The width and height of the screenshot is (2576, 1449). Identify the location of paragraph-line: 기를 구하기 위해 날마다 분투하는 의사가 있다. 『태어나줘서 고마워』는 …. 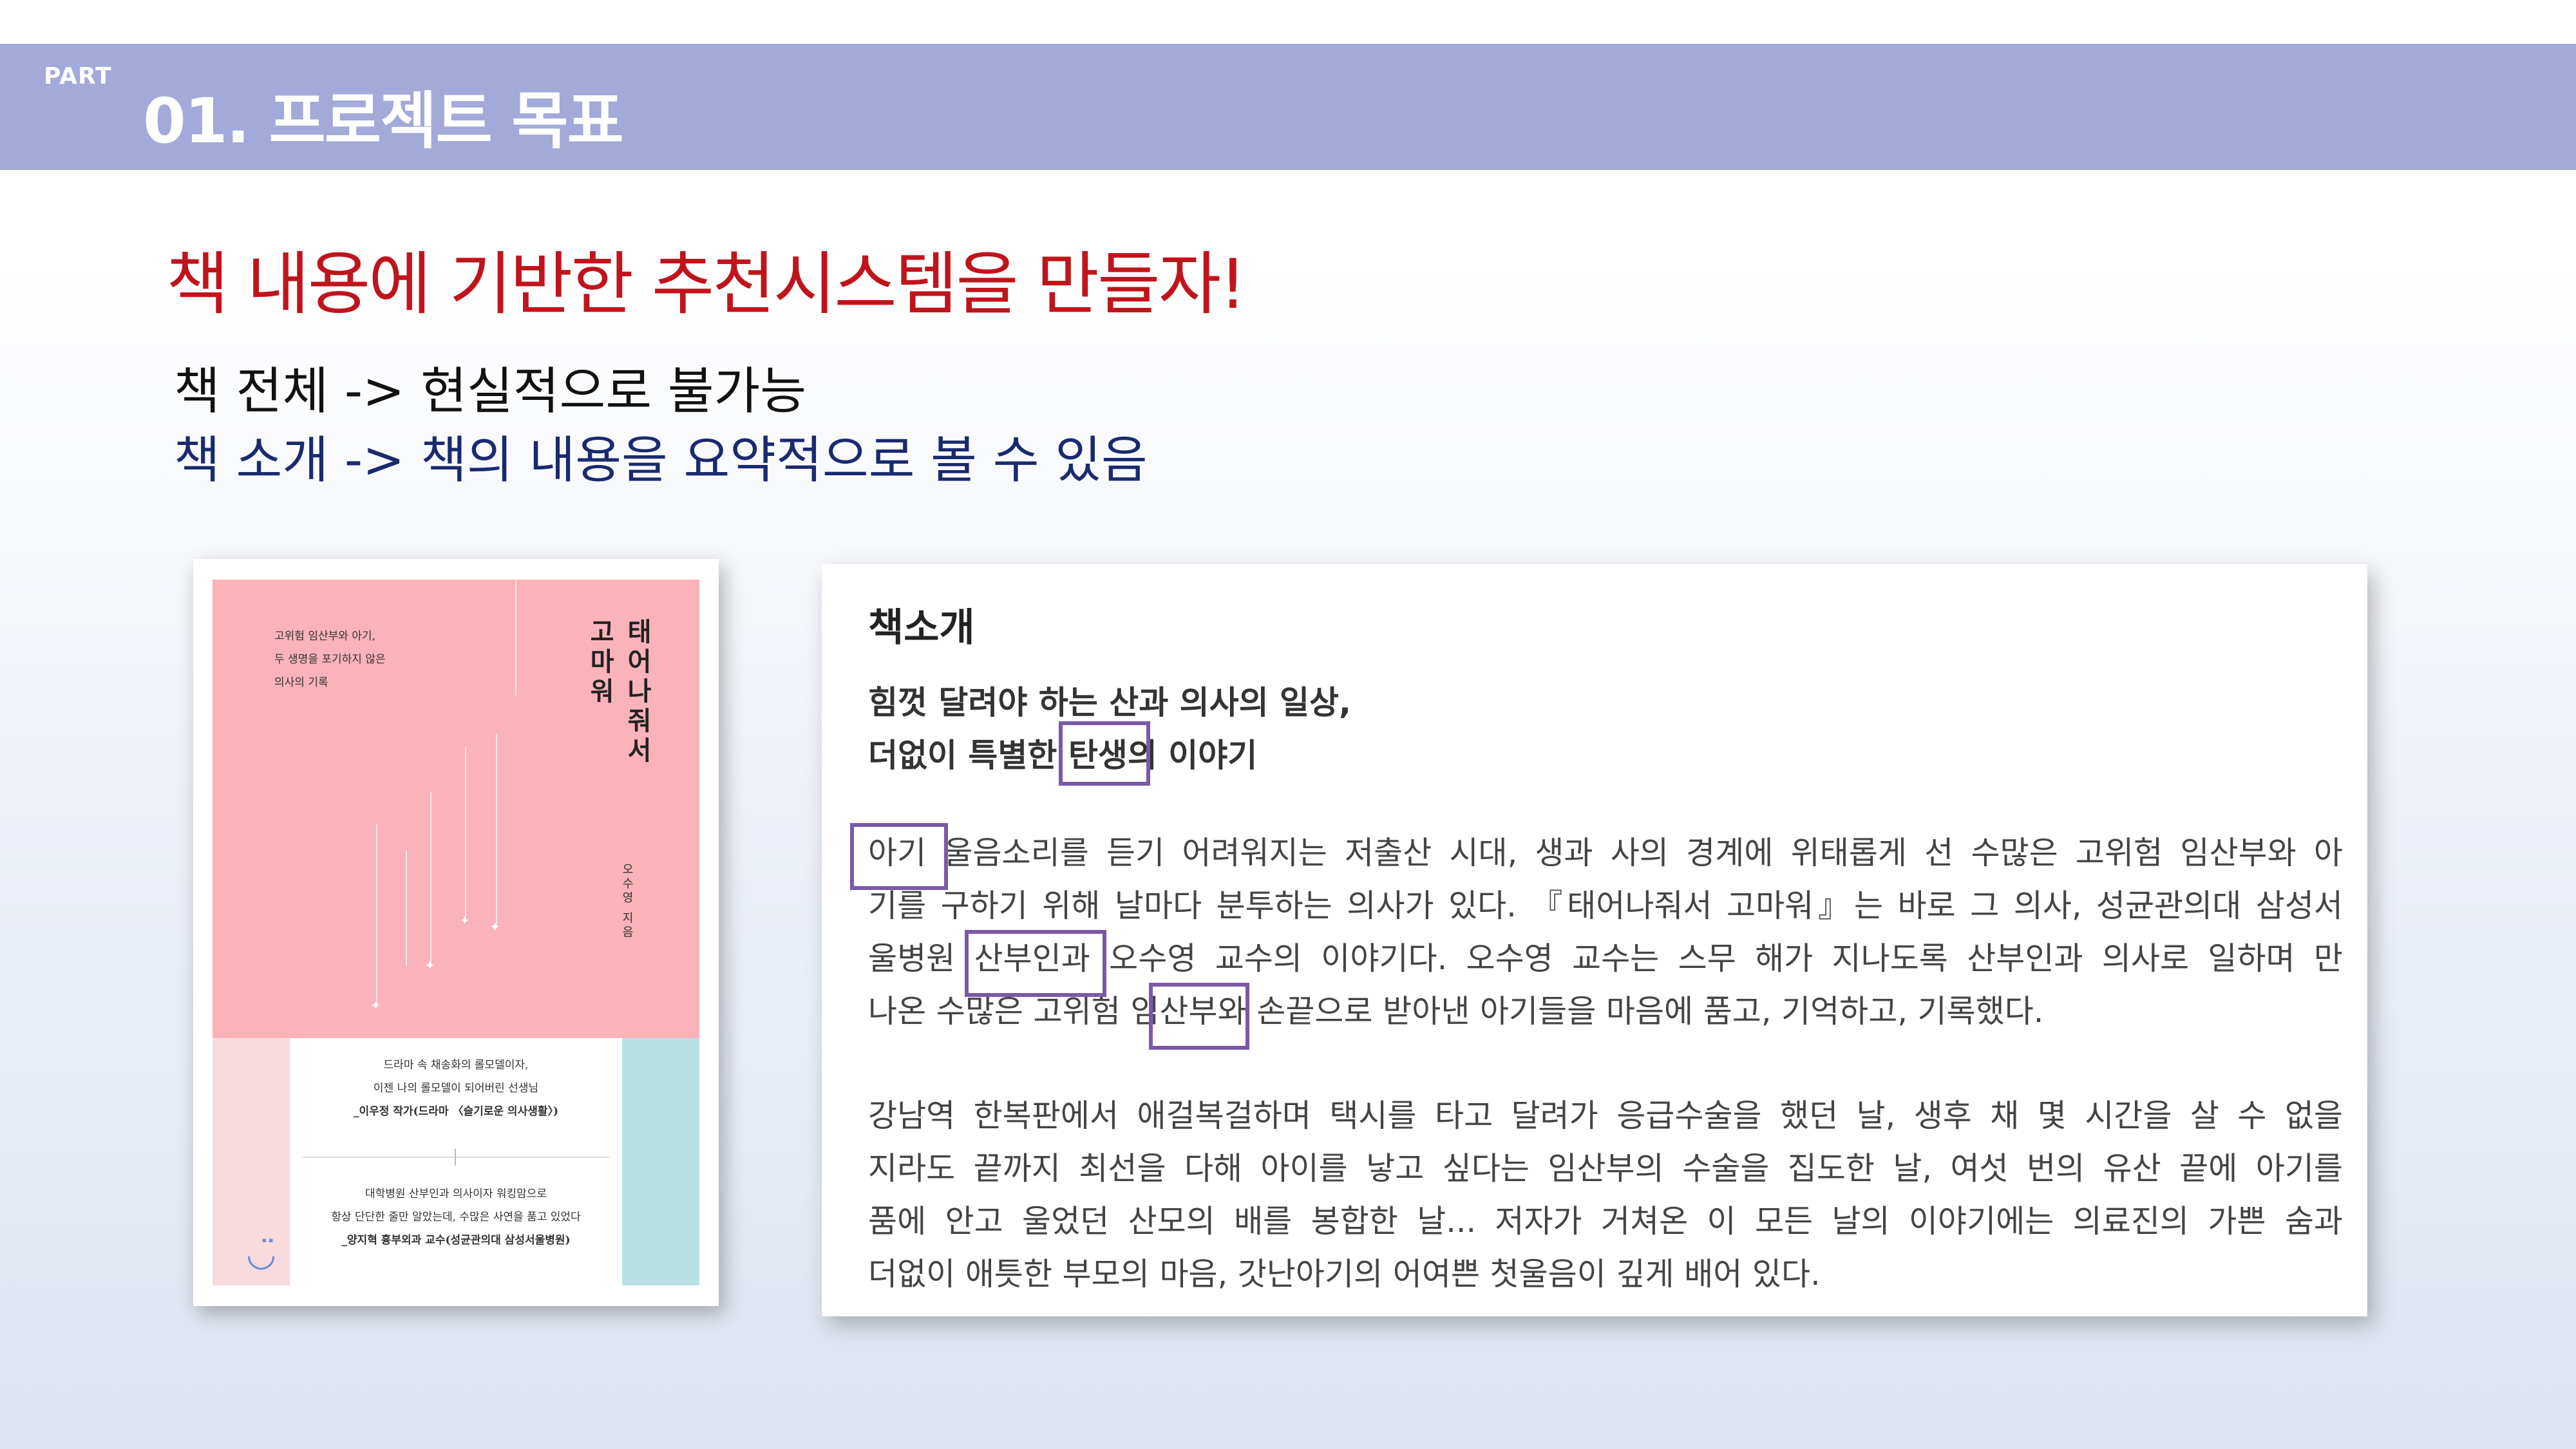
(1605, 906).